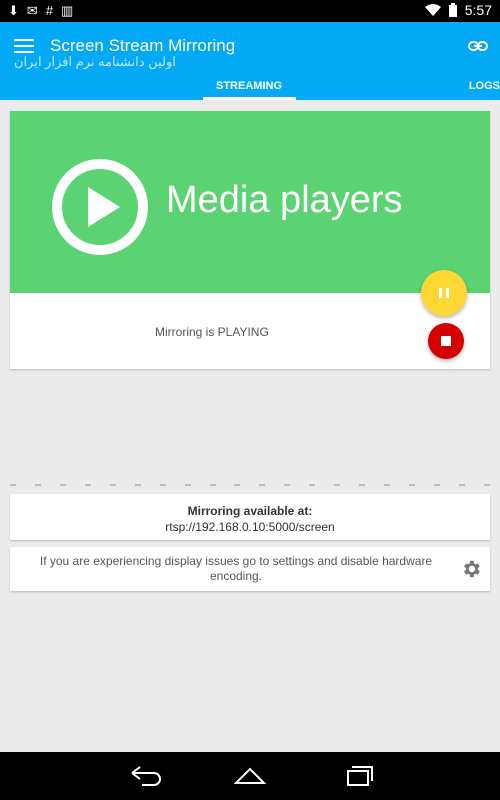  I want to click on mirroring-state: Mirroring is PLAYING, so click(212, 332).